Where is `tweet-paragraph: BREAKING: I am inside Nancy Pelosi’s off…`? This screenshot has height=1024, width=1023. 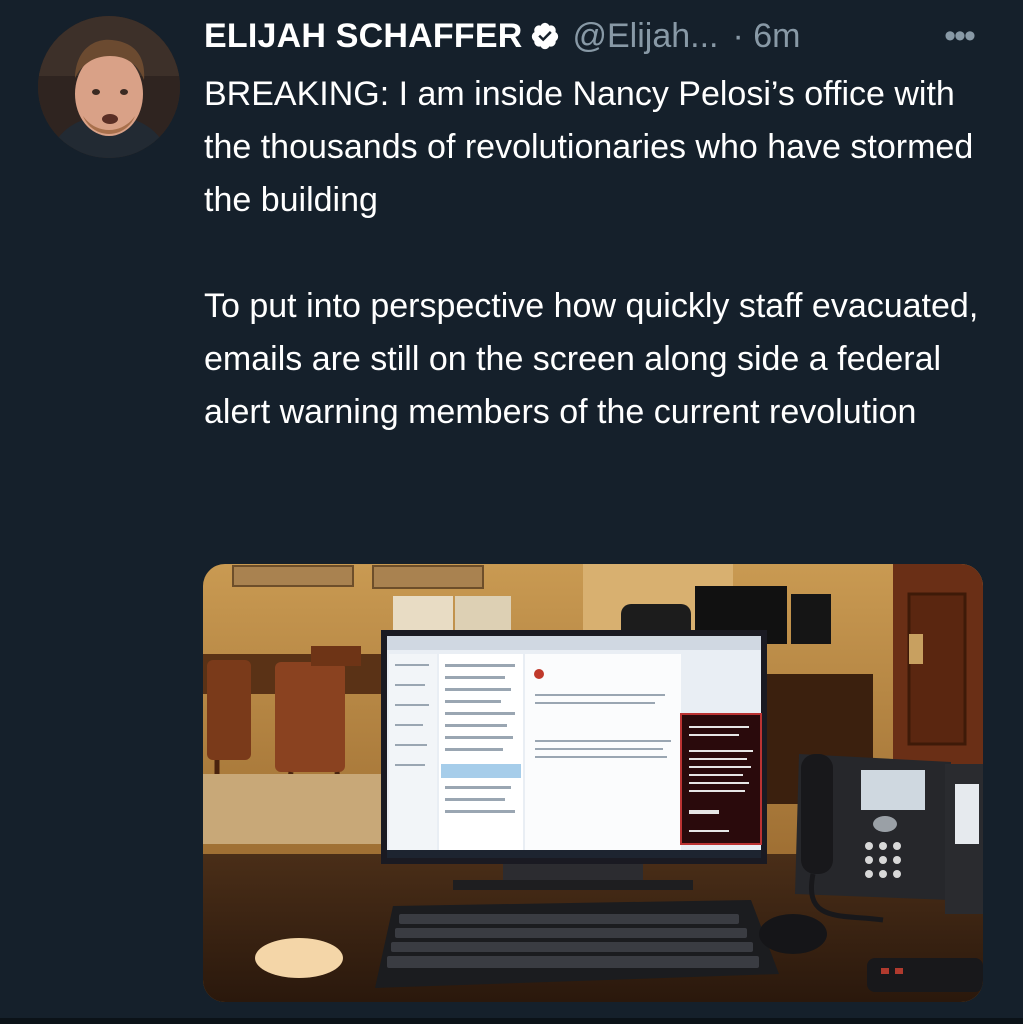
tweet-paragraph: BREAKING: I am inside Nancy Pelosi’s off… is located at coordinates (589, 147).